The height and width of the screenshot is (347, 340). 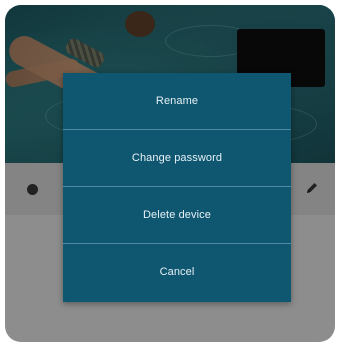 I want to click on cancel-menu-item: Cancel, so click(x=177, y=272).